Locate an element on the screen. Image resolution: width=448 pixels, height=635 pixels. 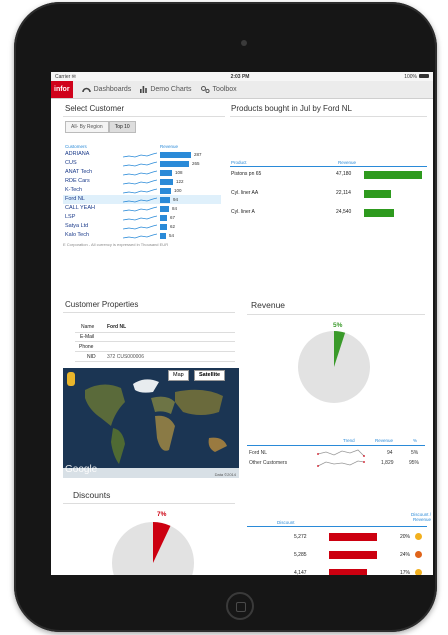
discount-value: 4,147 is located at coordinates (300, 572).